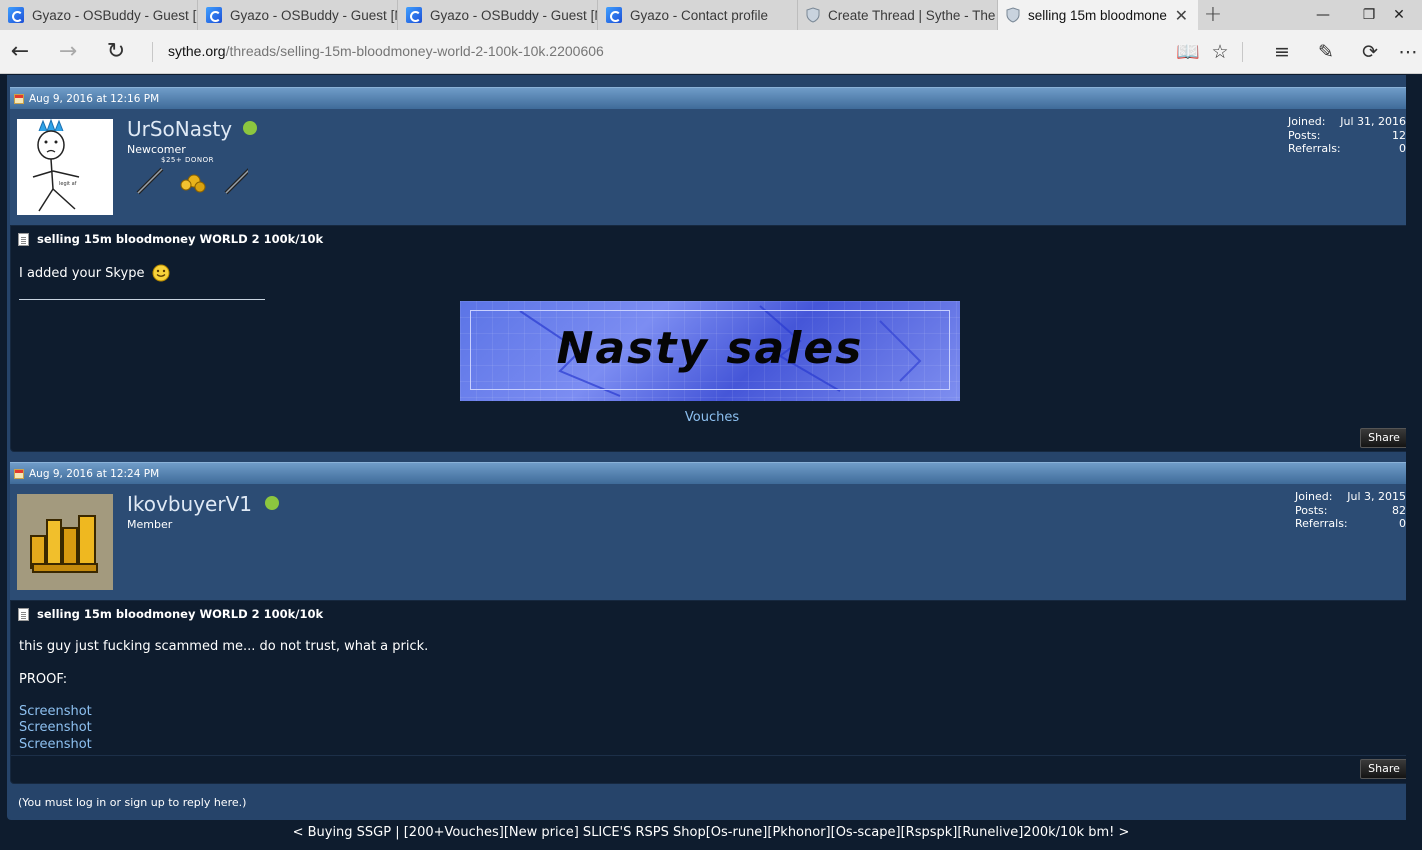  What do you see at coordinates (710, 348) in the screenshot?
I see `banner-title: Nasty sales` at bounding box center [710, 348].